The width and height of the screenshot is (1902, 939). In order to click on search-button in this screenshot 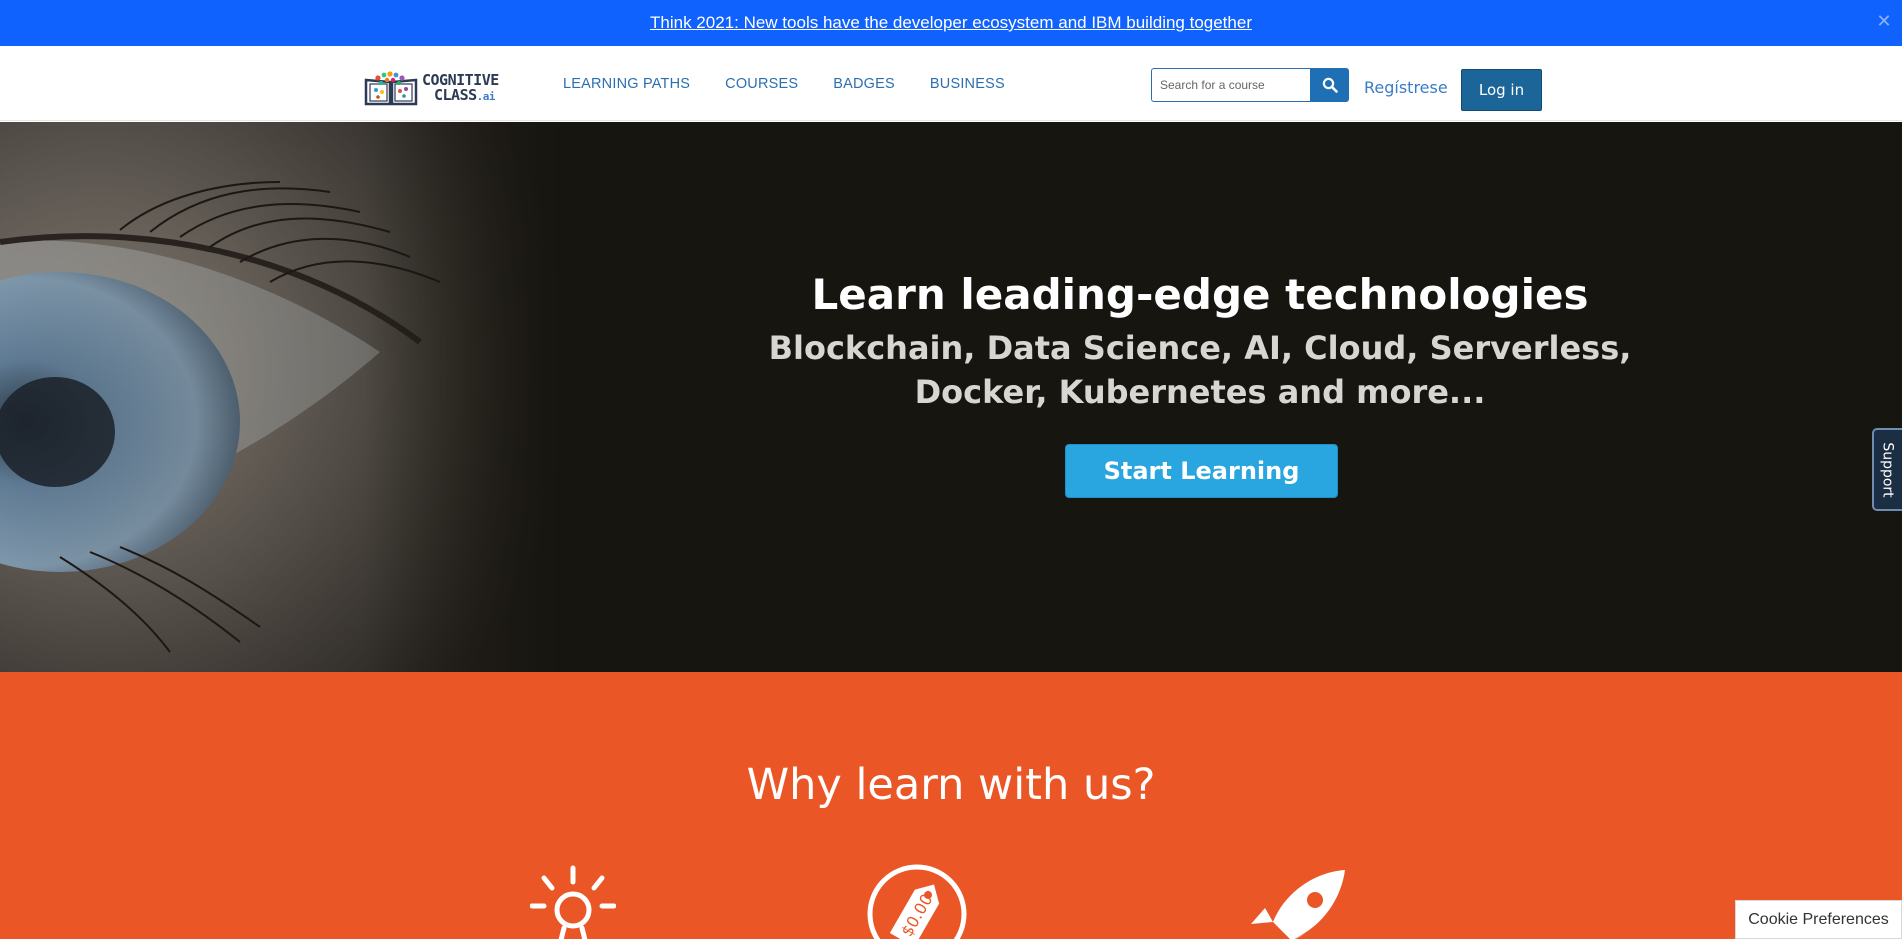, I will do `click(1329, 85)`.